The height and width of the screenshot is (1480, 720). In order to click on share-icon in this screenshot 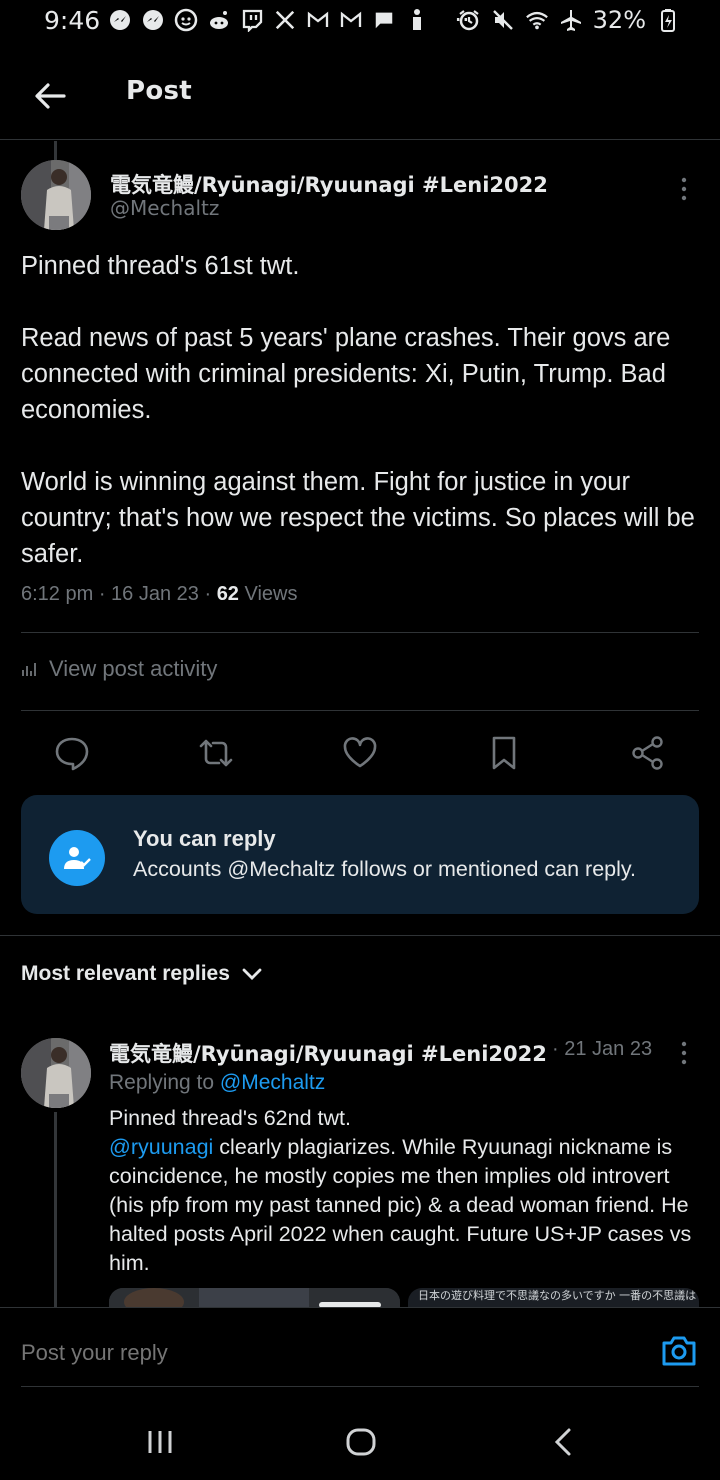, I will do `click(647, 753)`.